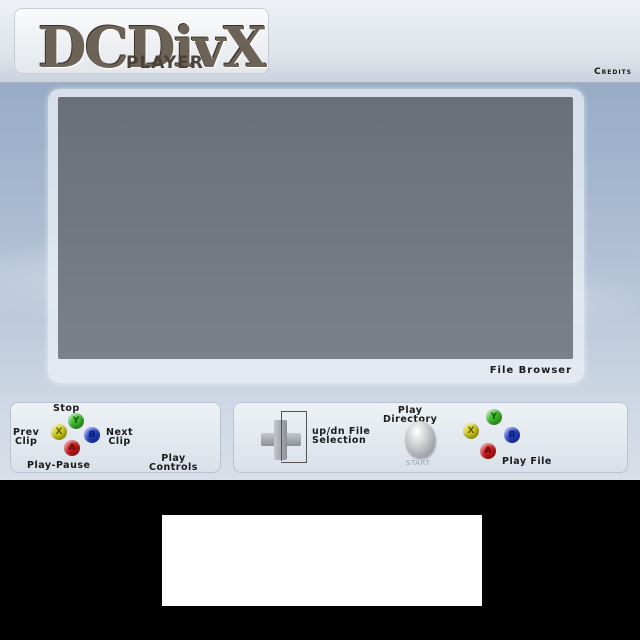 Image resolution: width=640 pixels, height=640 pixels. I want to click on header-bar: DCDivX PLAYER Credits, so click(320, 41).